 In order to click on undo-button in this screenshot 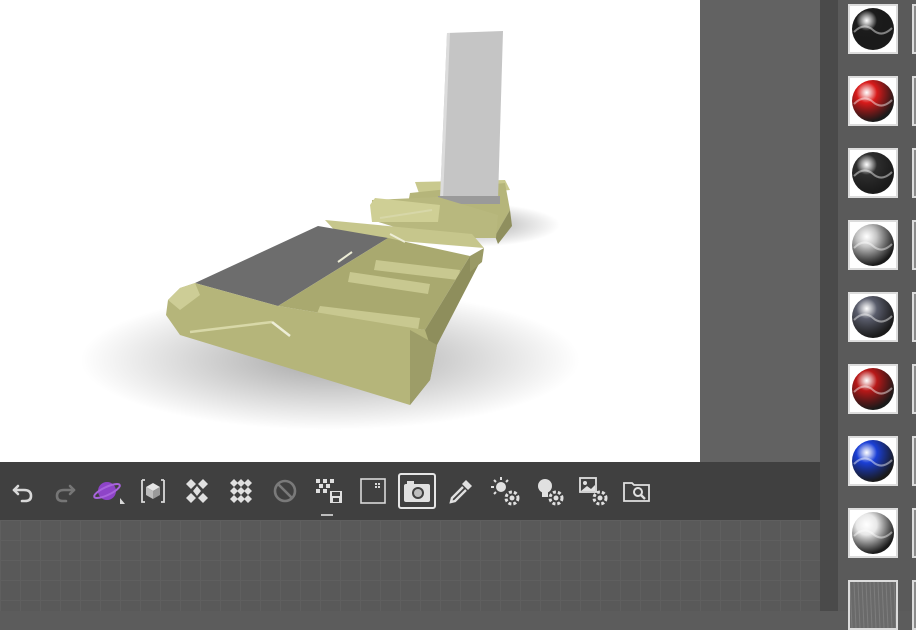, I will do `click(23, 491)`.